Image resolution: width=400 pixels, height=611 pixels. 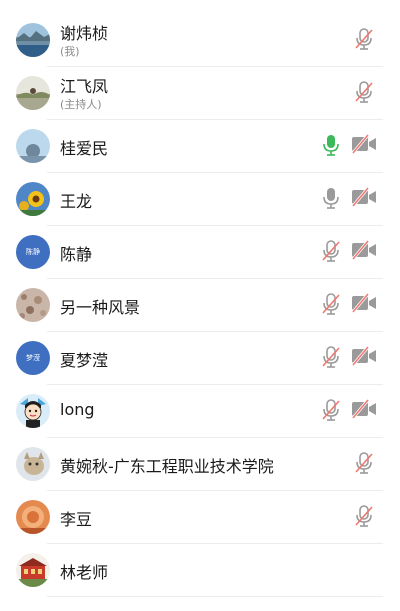 I want to click on participant-row: long, so click(x=200, y=411).